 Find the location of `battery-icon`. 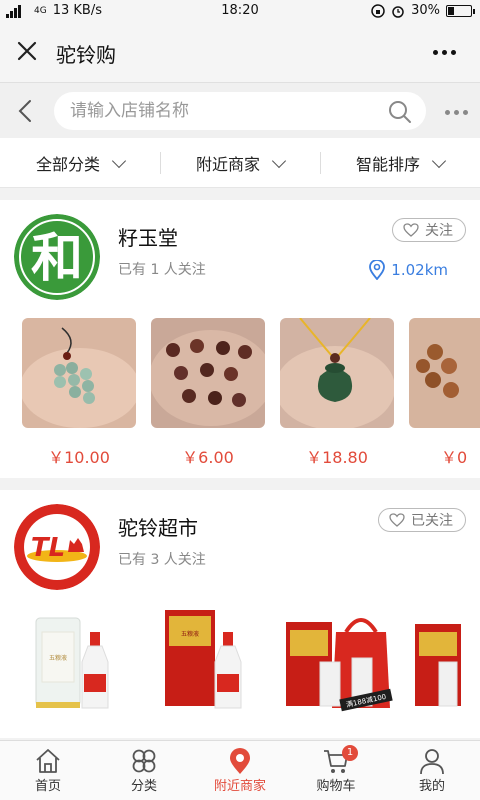

battery-icon is located at coordinates (460, 10).